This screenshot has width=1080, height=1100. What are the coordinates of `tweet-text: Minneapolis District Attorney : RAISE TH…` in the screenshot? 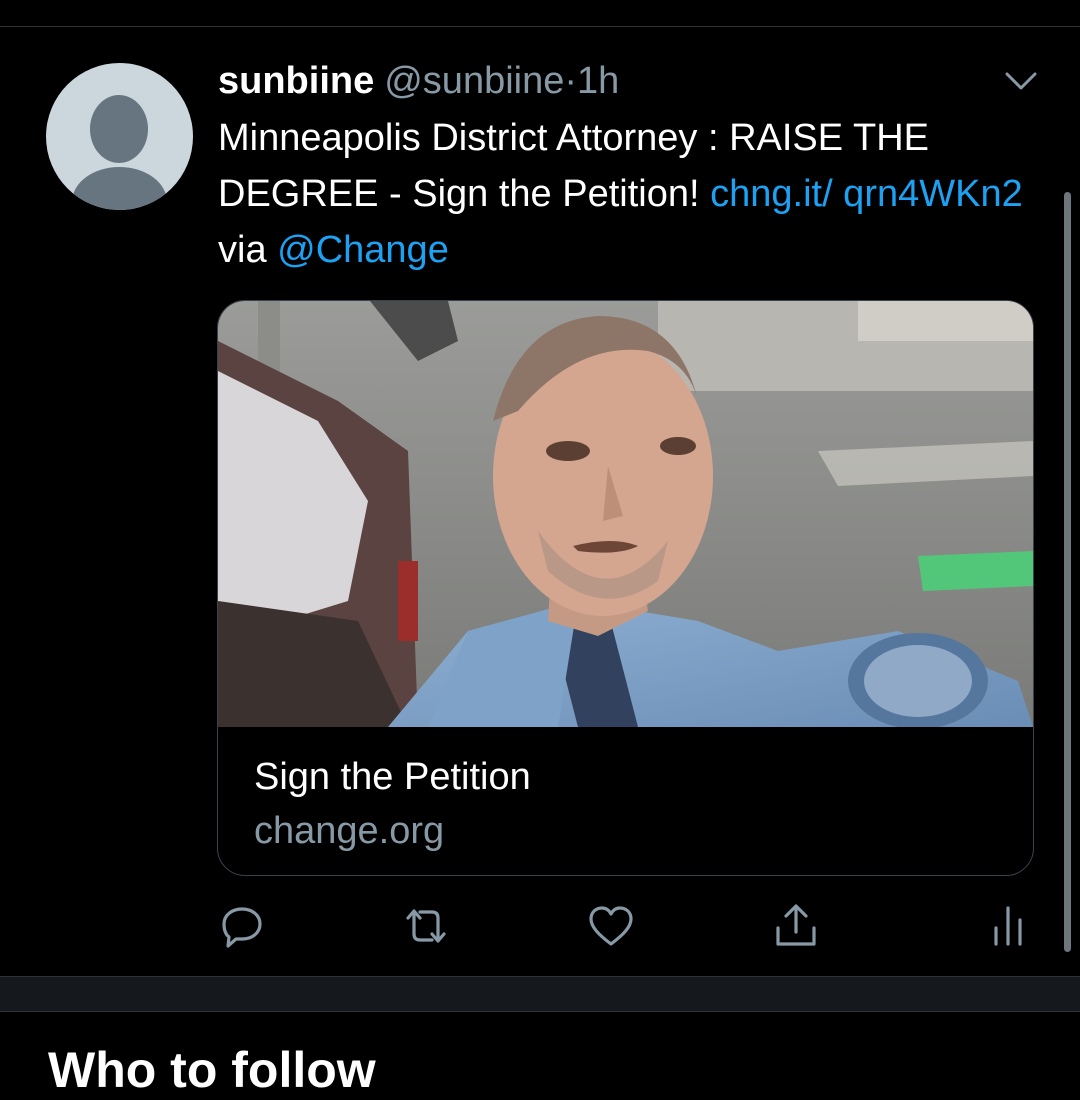 It's located at (633, 194).